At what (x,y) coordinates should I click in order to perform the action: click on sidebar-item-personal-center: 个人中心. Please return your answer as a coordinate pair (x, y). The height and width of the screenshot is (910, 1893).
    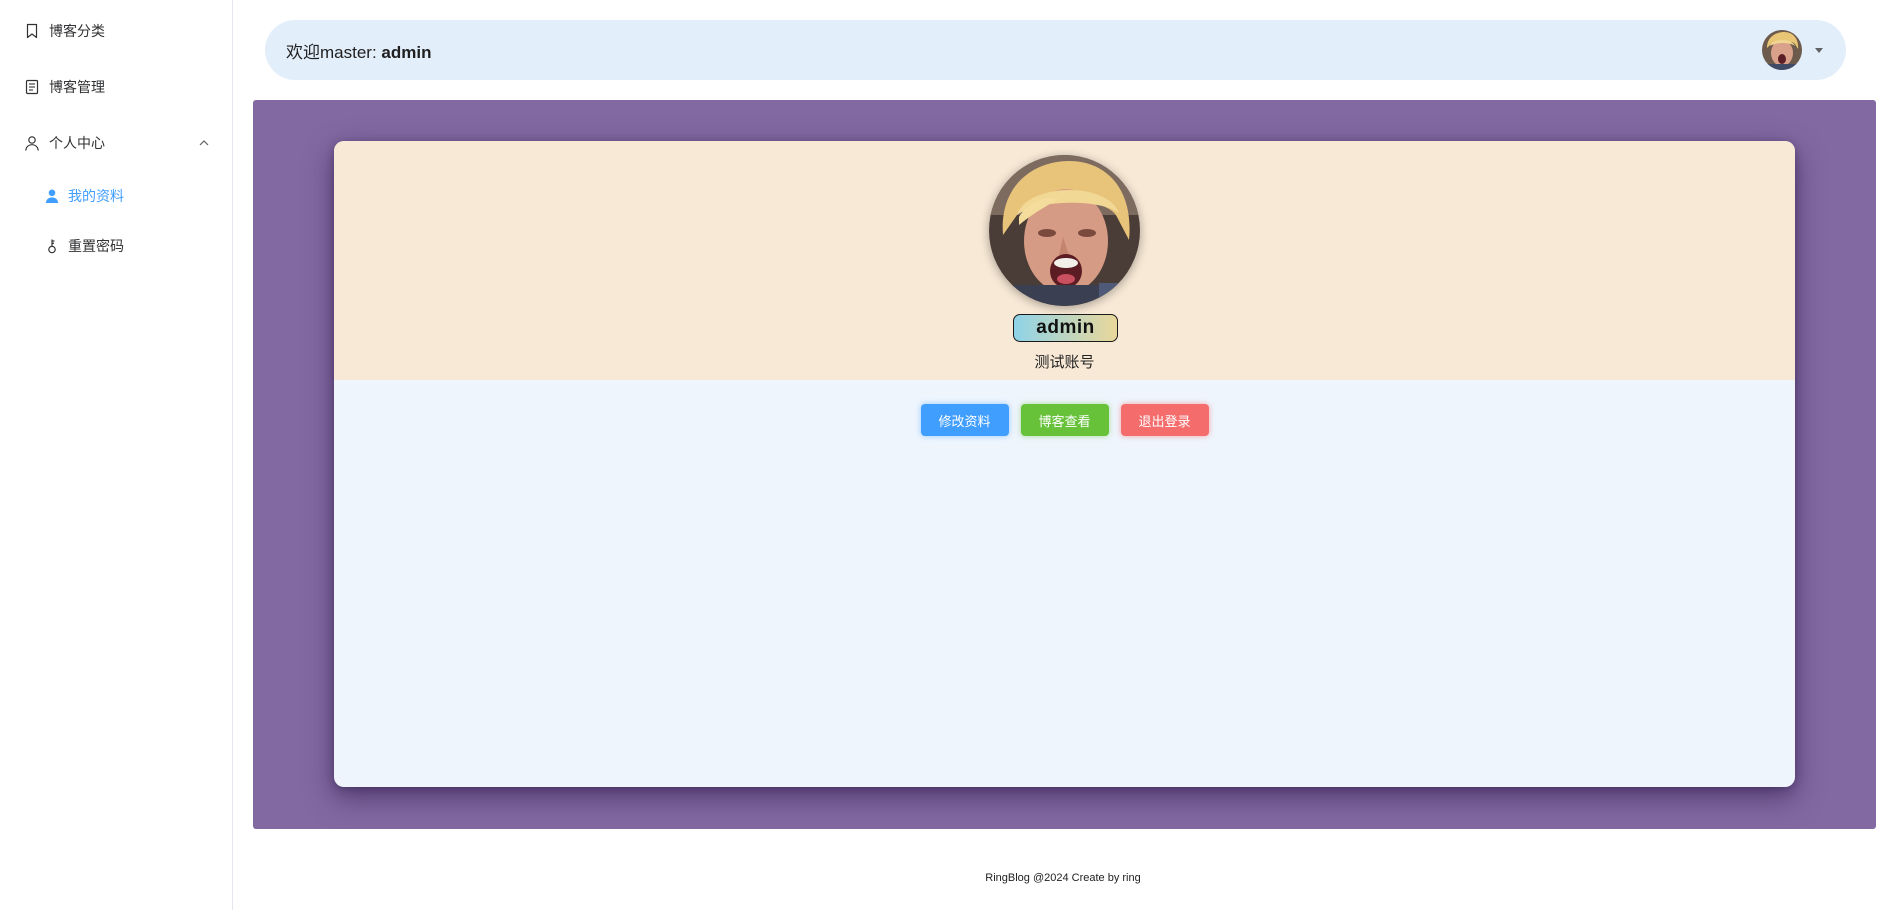
    Looking at the image, I should click on (116, 143).